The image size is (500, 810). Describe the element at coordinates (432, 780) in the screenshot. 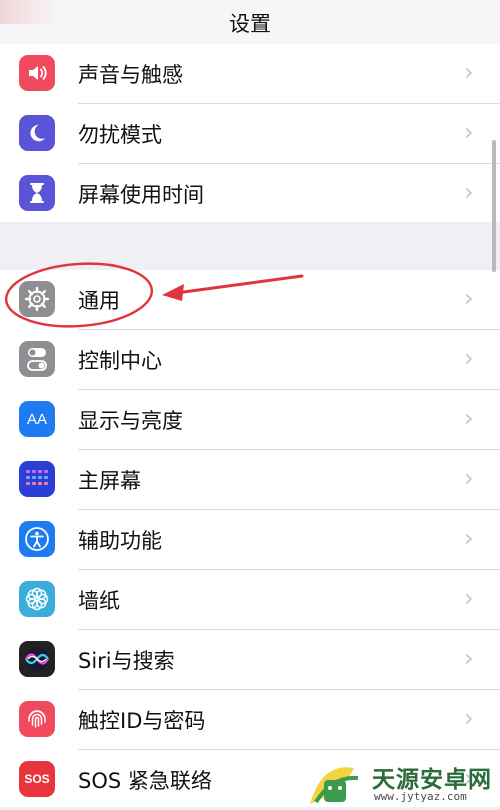

I see `watermark-brand: 天源安卓网` at that location.